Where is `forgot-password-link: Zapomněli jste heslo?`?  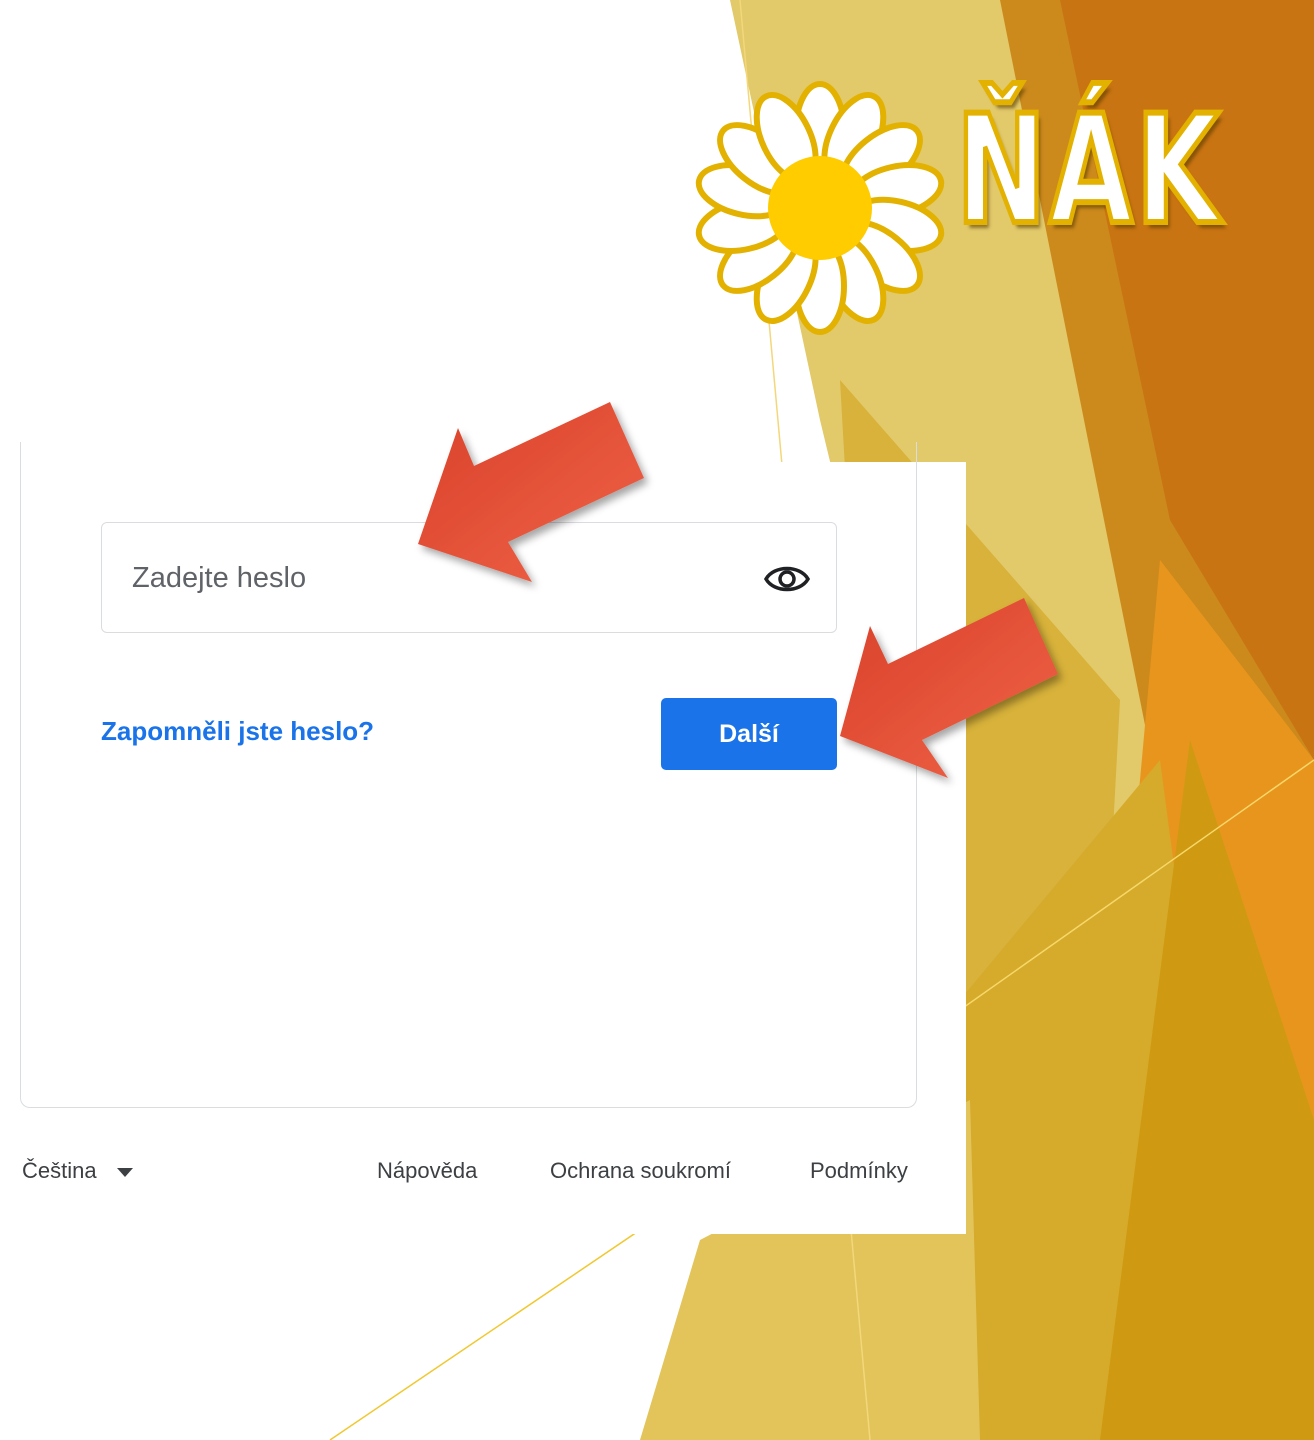 forgot-password-link: Zapomněli jste heslo? is located at coordinates (237, 731).